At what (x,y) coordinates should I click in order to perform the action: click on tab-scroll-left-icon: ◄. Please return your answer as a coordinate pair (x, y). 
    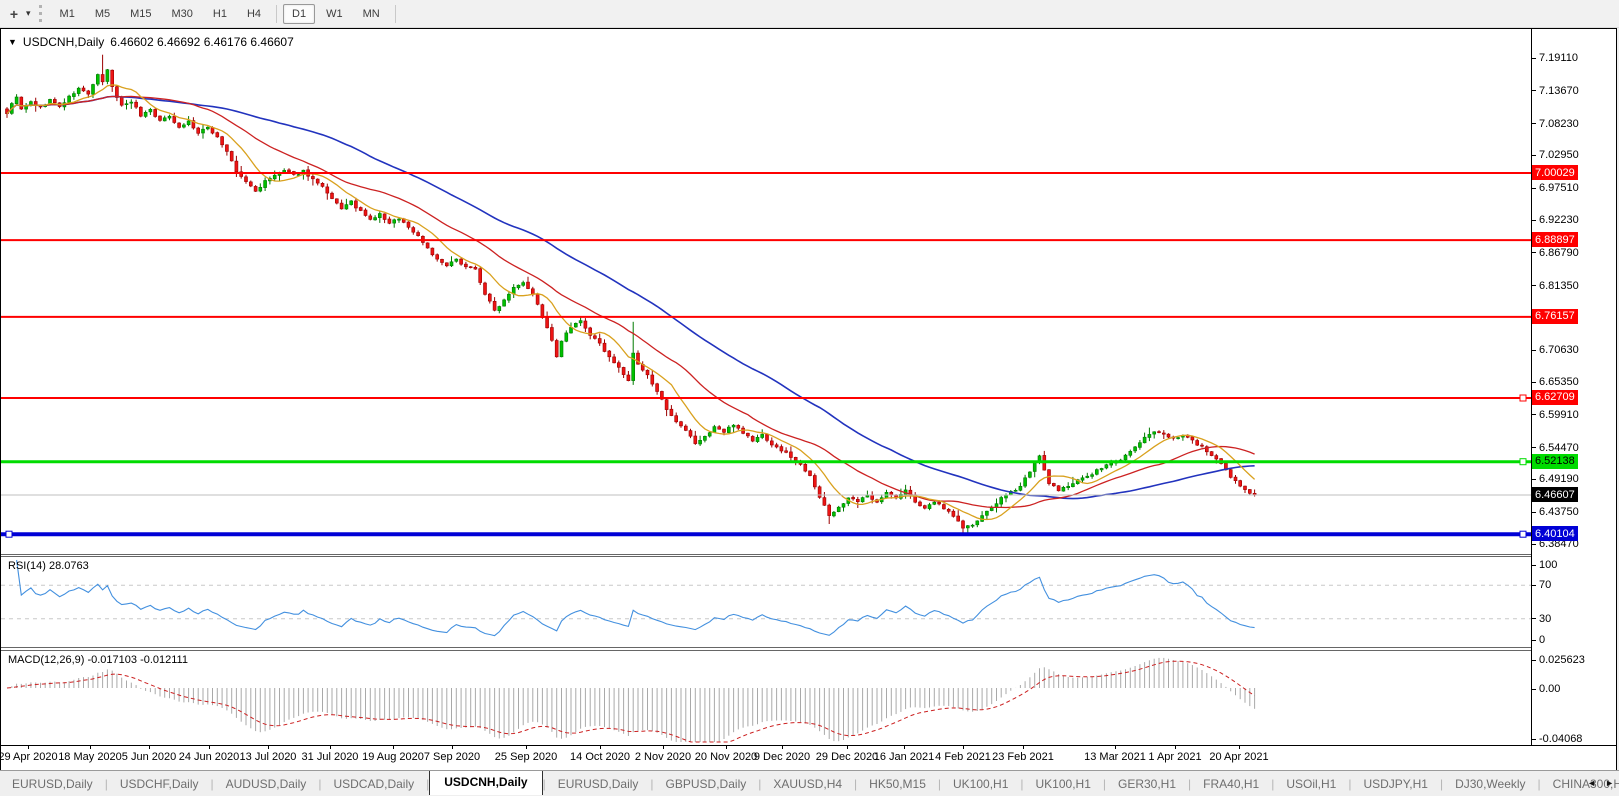
    Looking at the image, I should click on (1591, 783).